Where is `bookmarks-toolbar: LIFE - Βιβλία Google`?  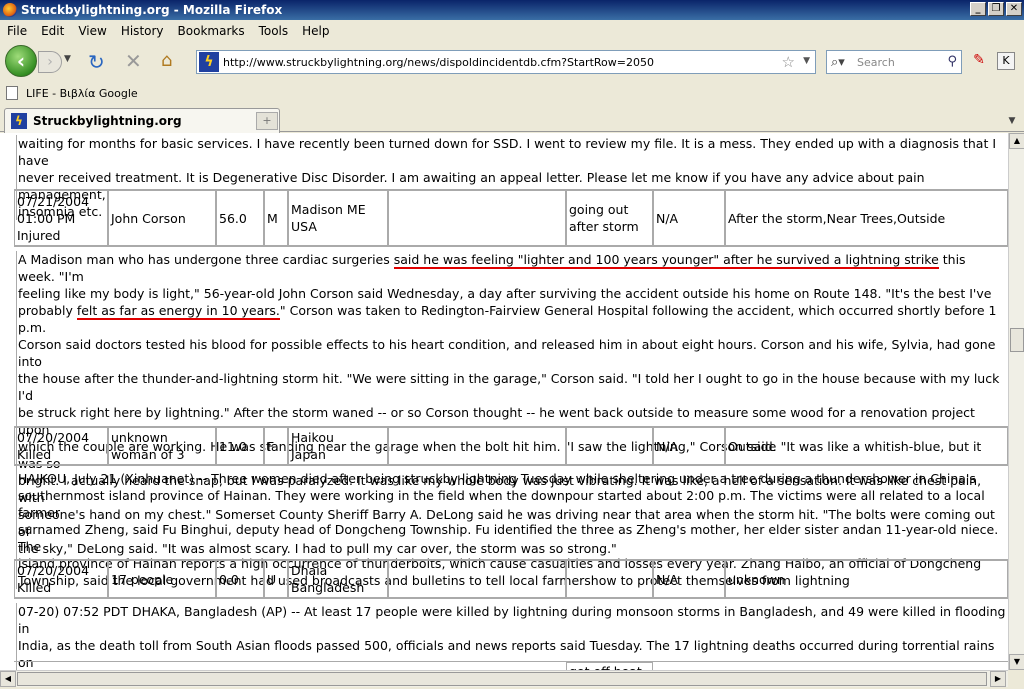 bookmarks-toolbar: LIFE - Βιβλία Google is located at coordinates (512, 93).